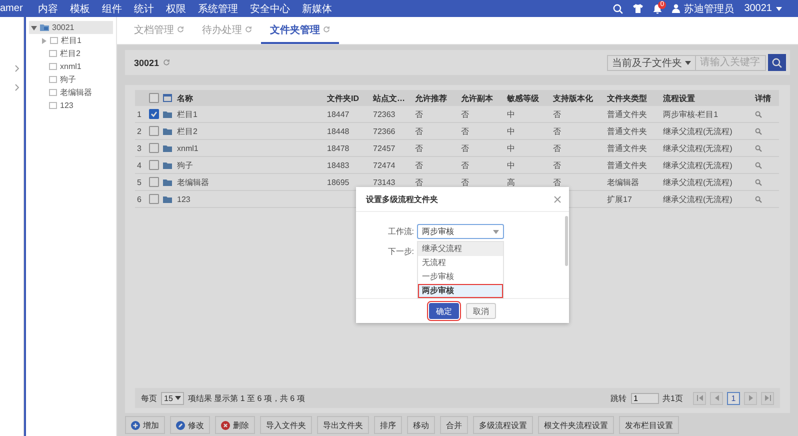  What do you see at coordinates (112, 9) in the screenshot?
I see `nav-item: 组件` at bounding box center [112, 9].